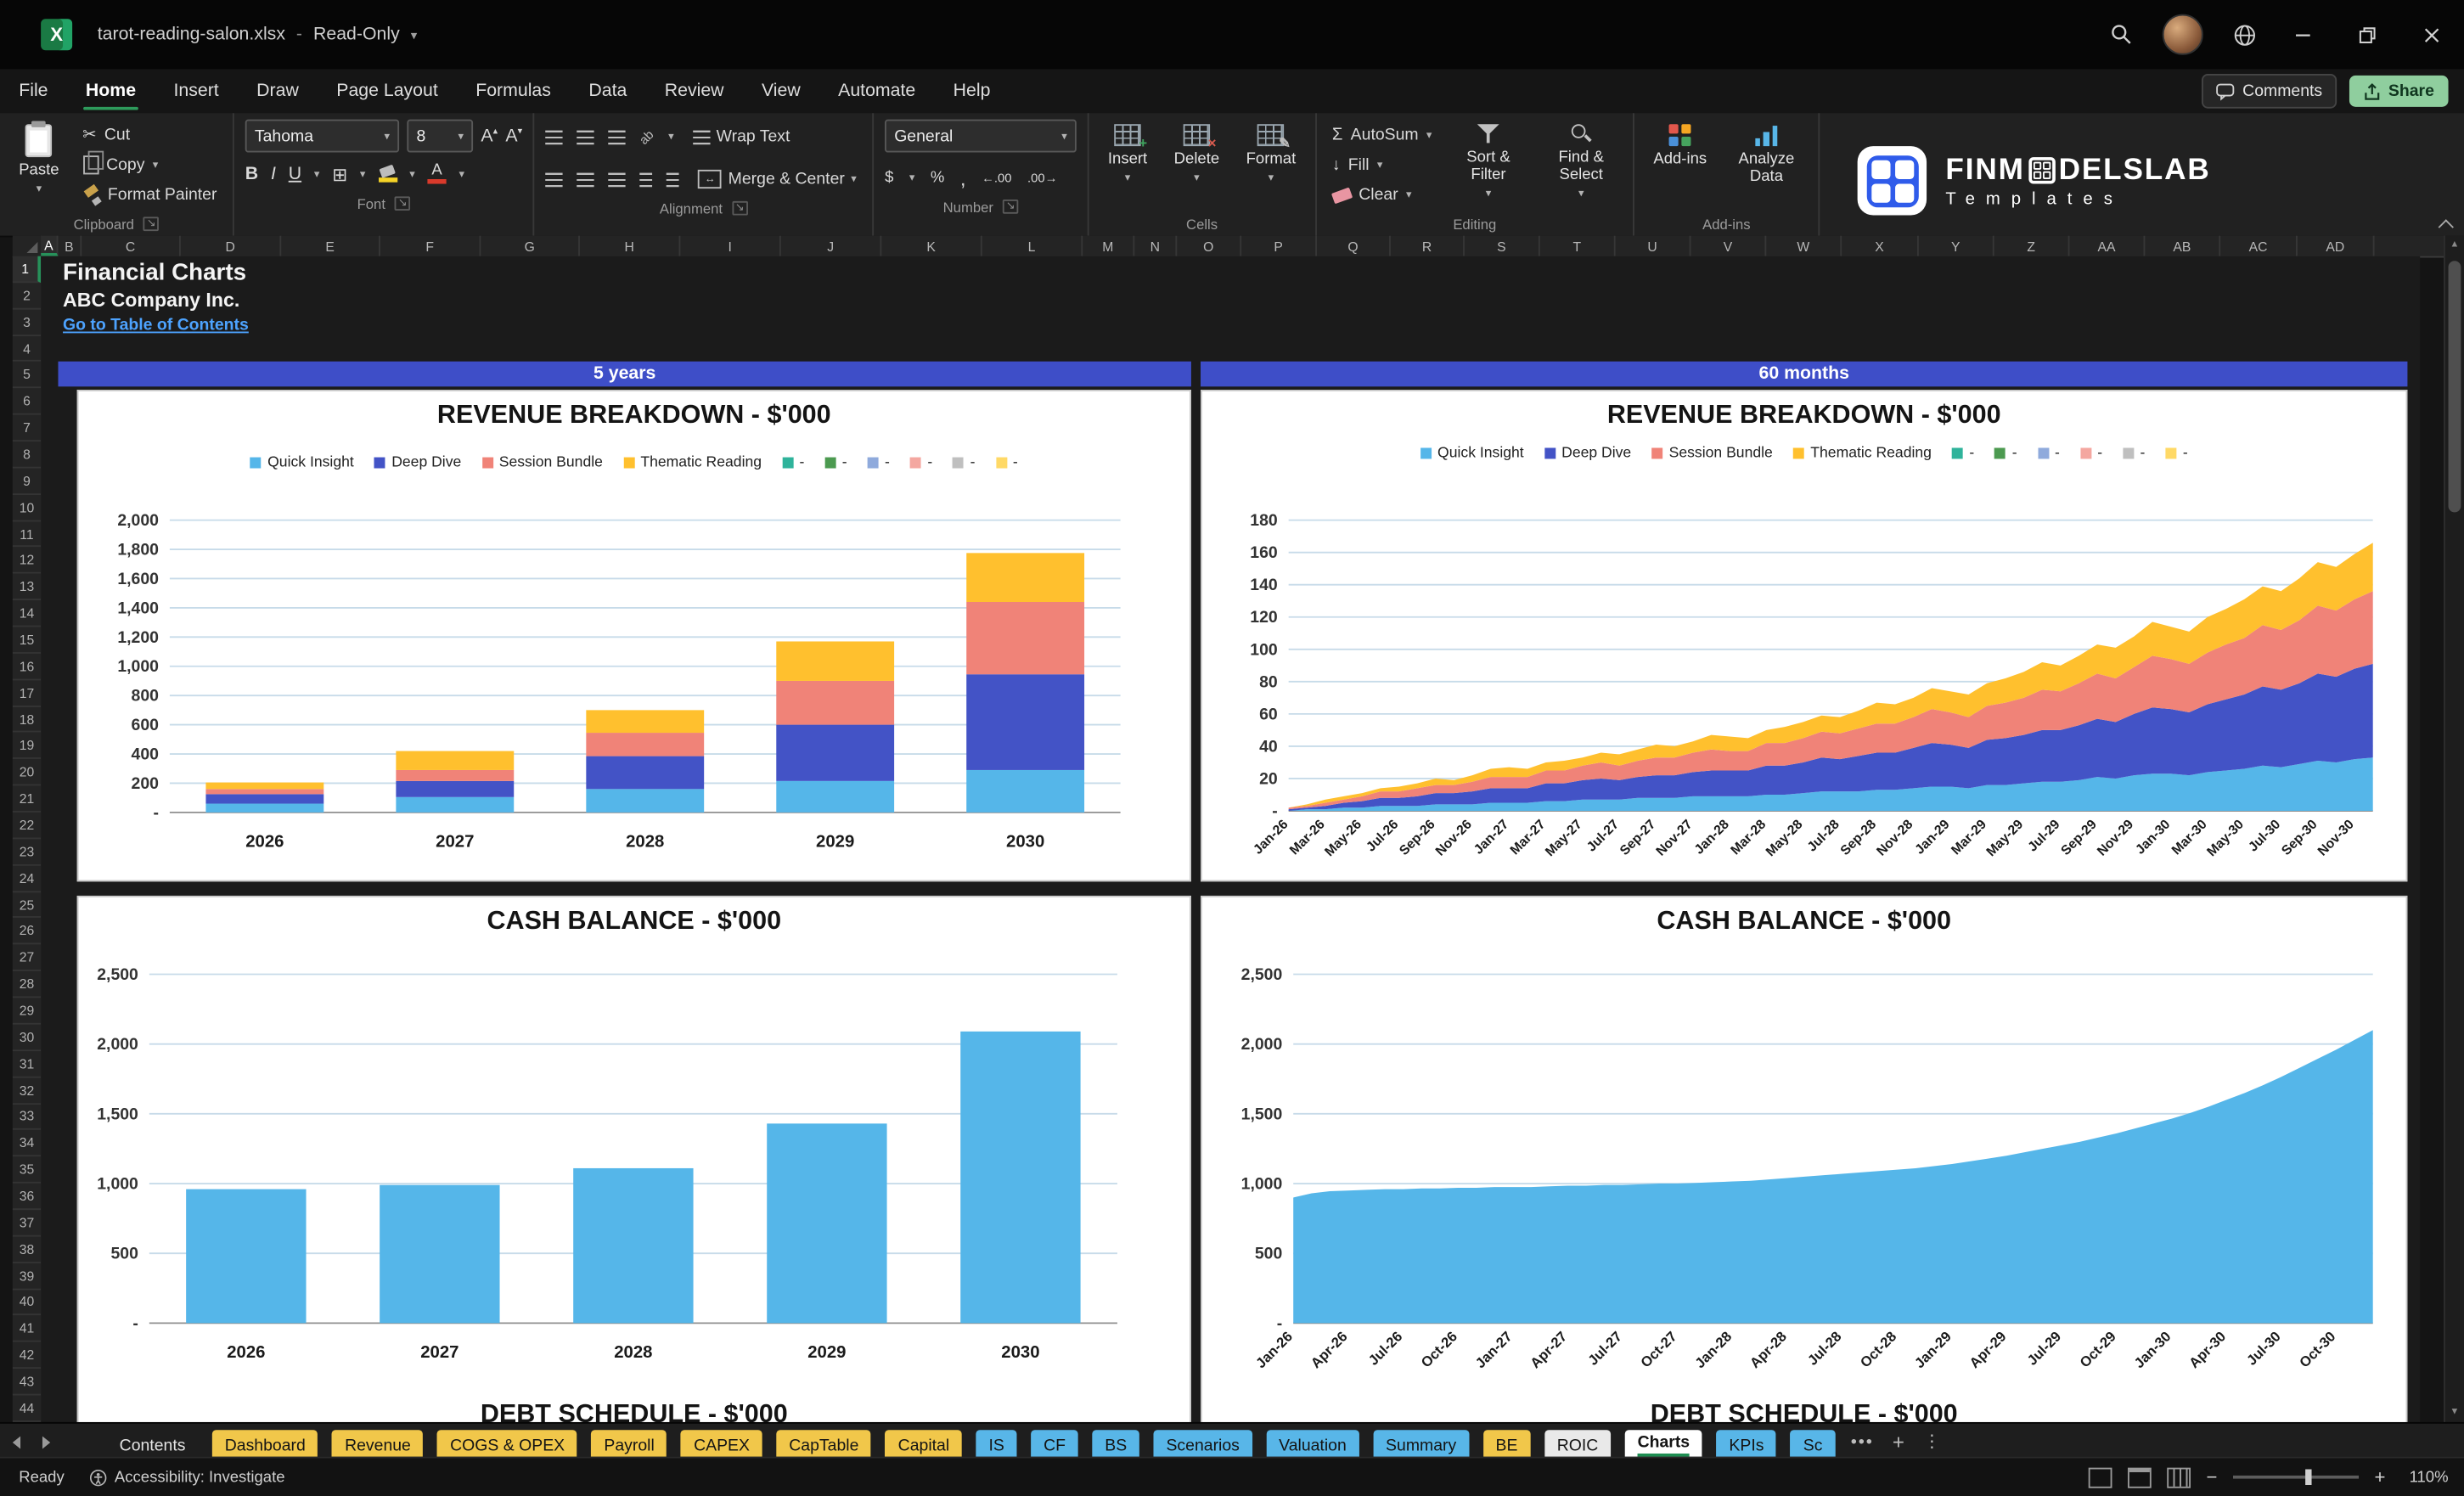  I want to click on fill-color-button, so click(387, 173).